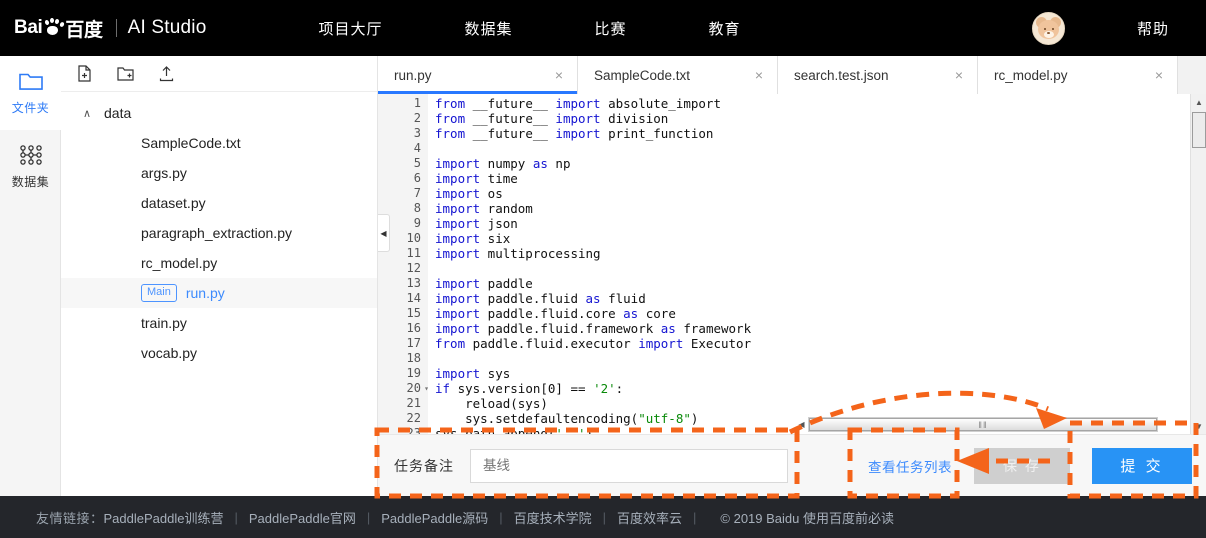  What do you see at coordinates (1078, 75) in the screenshot?
I see `tab-rc-model-py: rc_model.py ×` at bounding box center [1078, 75].